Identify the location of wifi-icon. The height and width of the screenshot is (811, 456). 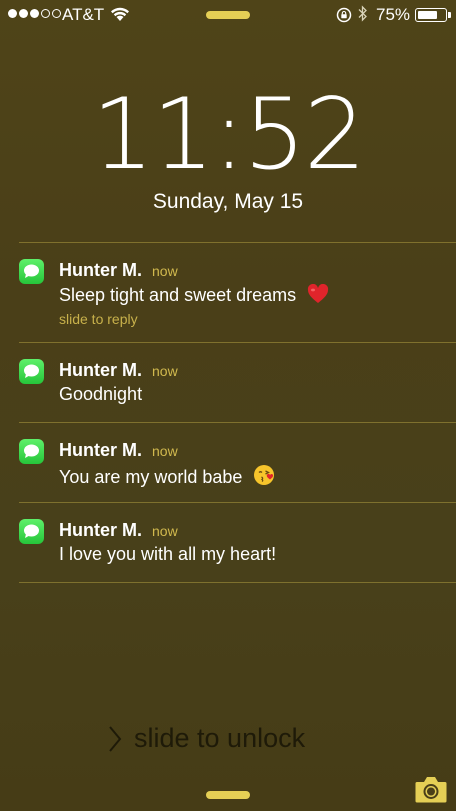
(120, 14).